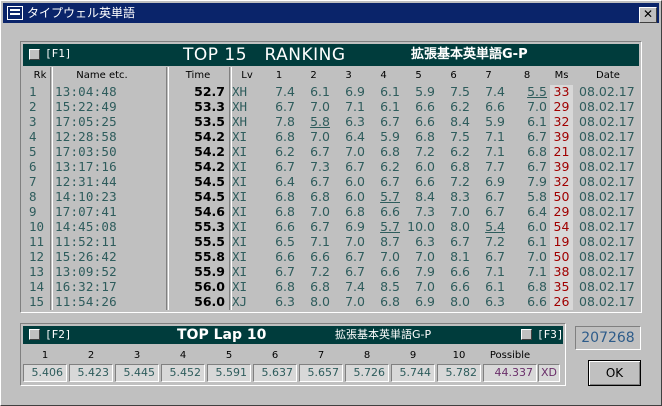  What do you see at coordinates (86, 301) in the screenshot?
I see `name-cell: 11:54:26` at bounding box center [86, 301].